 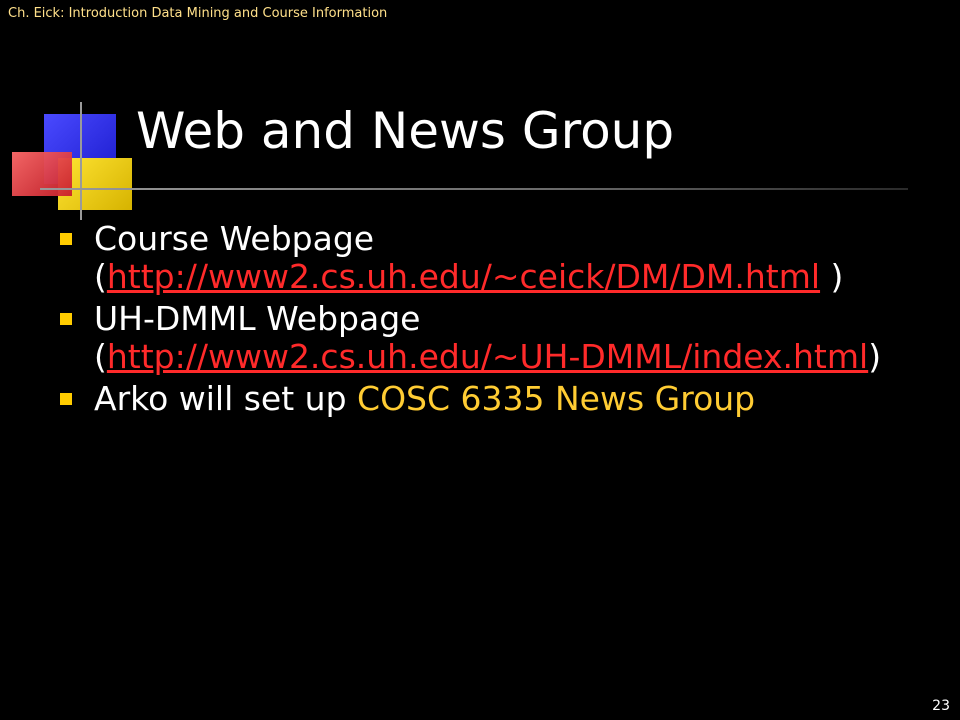 What do you see at coordinates (257, 318) in the screenshot?
I see `bullet-label: UH-DMML Webpage` at bounding box center [257, 318].